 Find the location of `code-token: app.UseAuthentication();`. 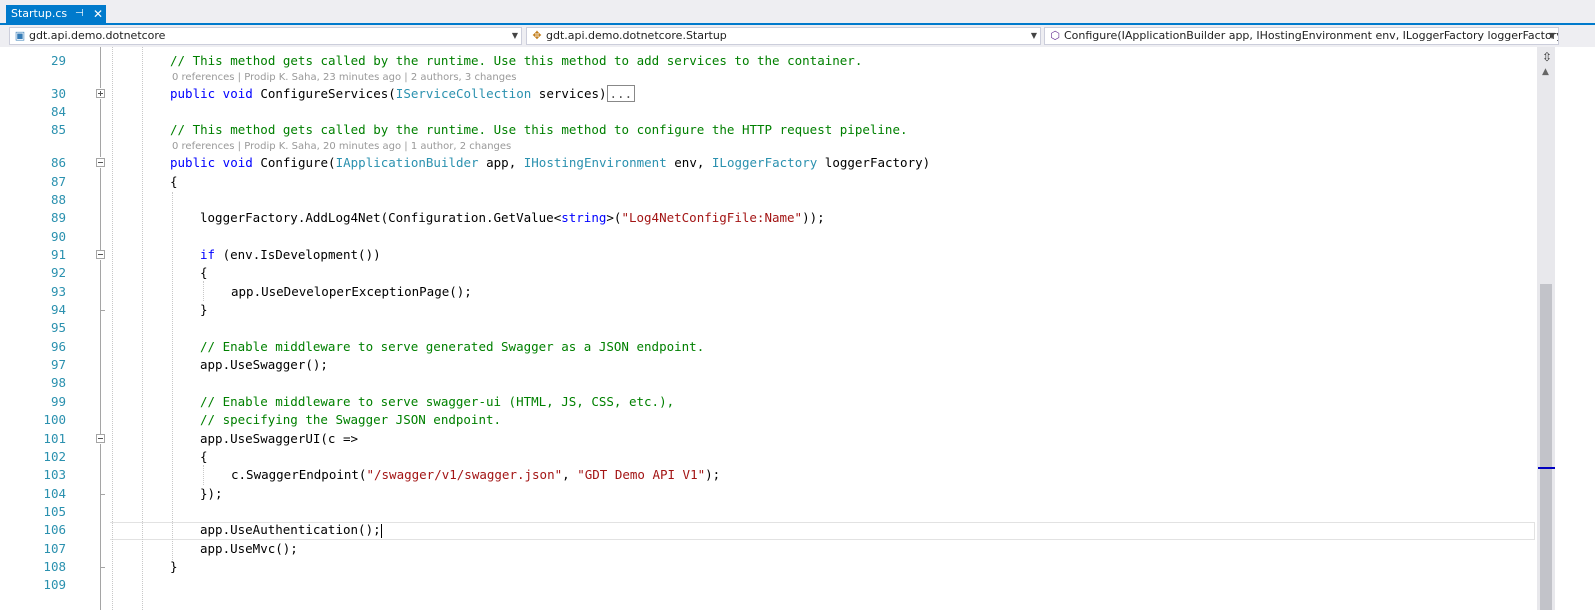

code-token: app.UseAuthentication(); is located at coordinates (290, 529).